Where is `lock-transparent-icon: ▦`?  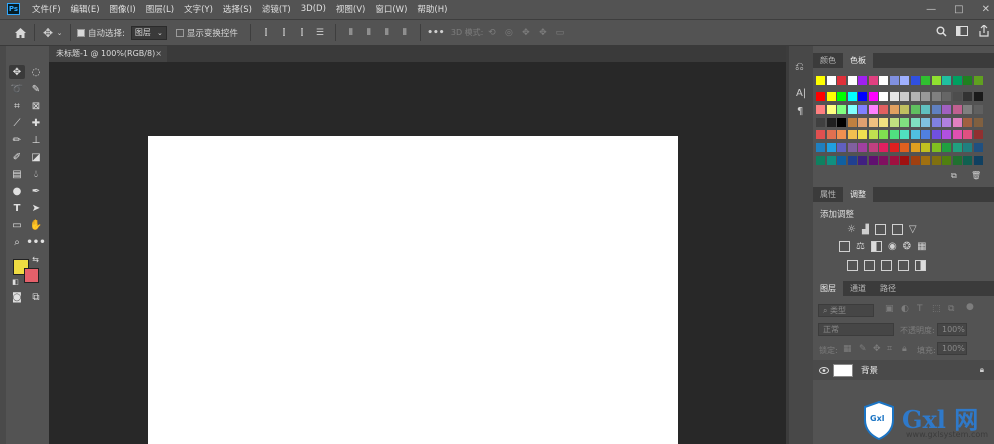
lock-transparent-icon: ▦ is located at coordinates (847, 349).